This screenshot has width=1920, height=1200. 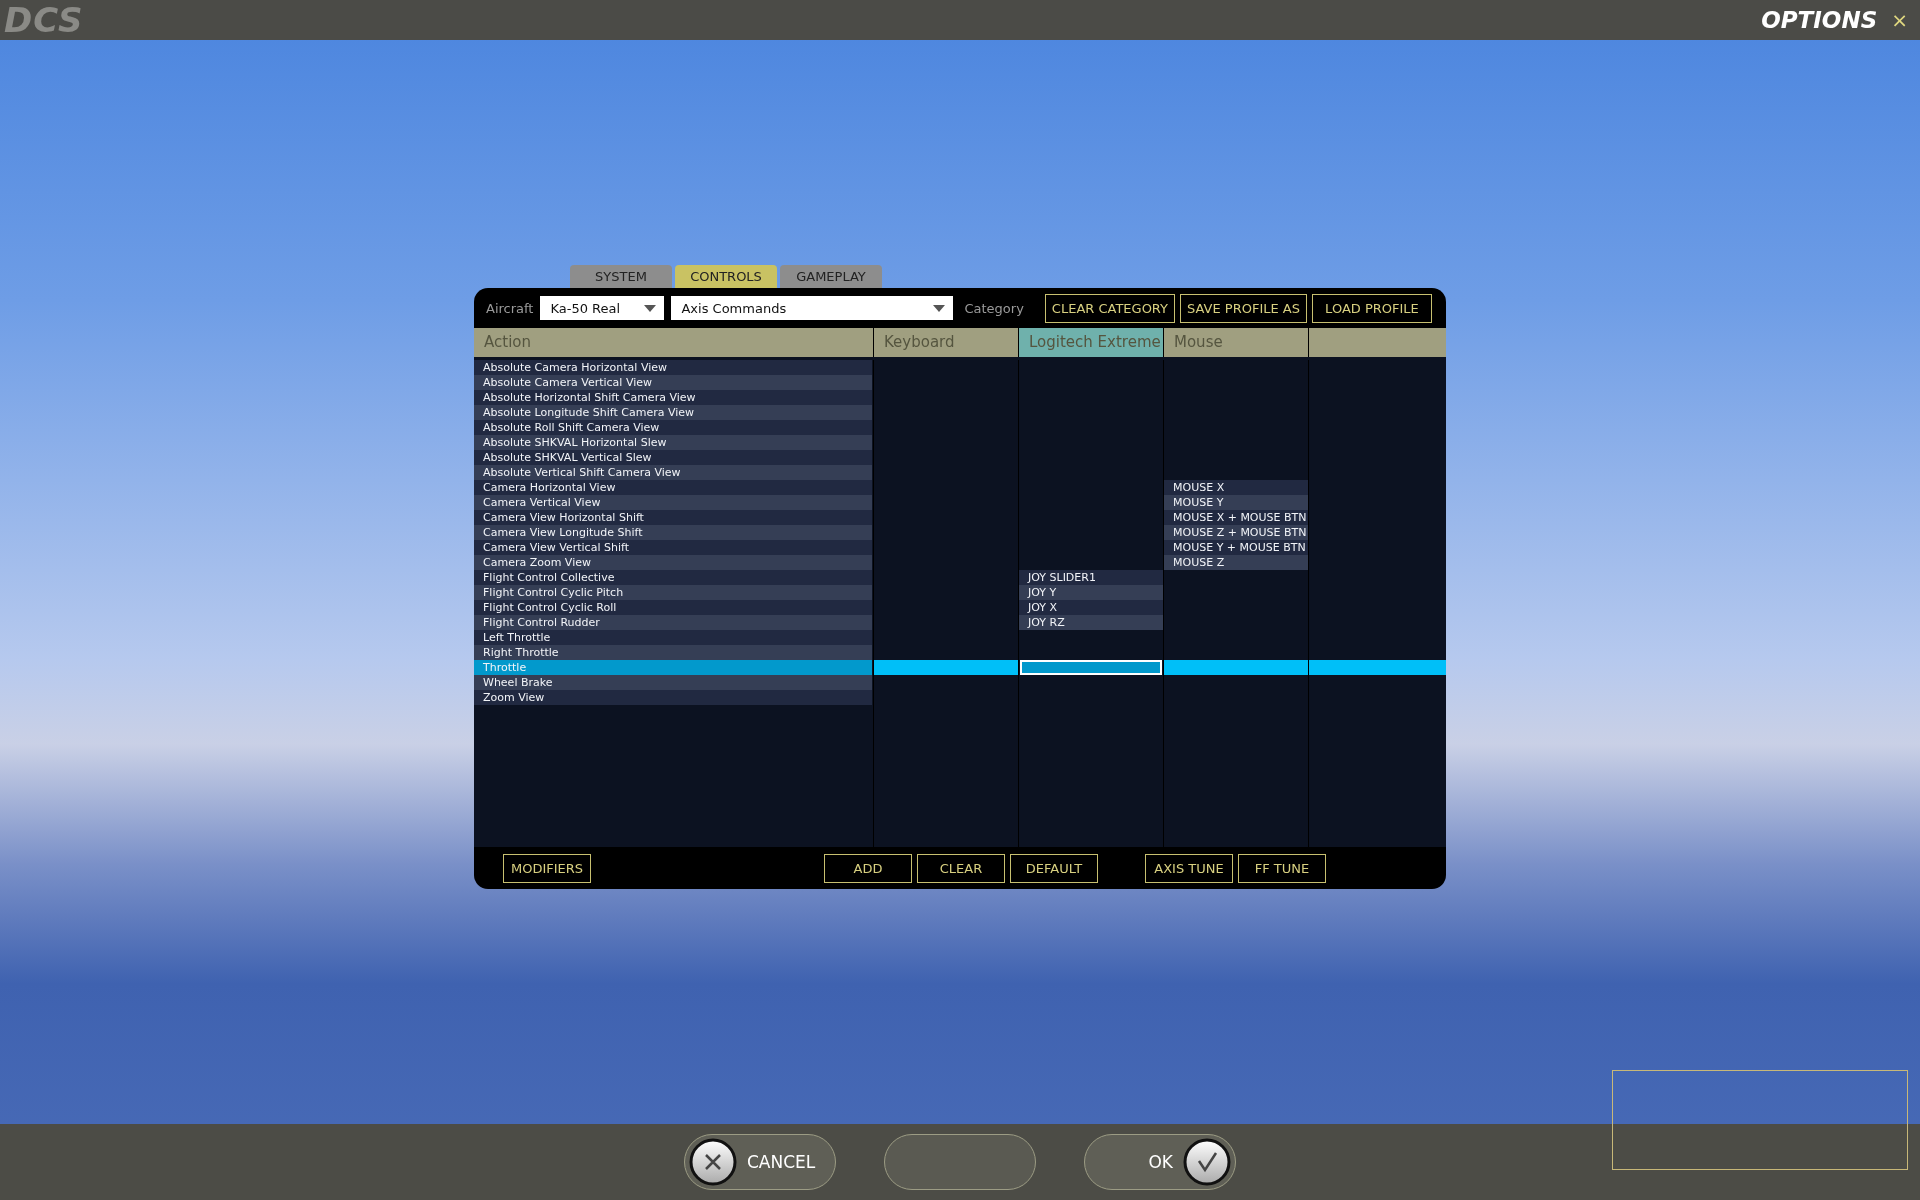 What do you see at coordinates (673, 397) in the screenshot?
I see `action-name: Absolute Horizontal Shift Camera View` at bounding box center [673, 397].